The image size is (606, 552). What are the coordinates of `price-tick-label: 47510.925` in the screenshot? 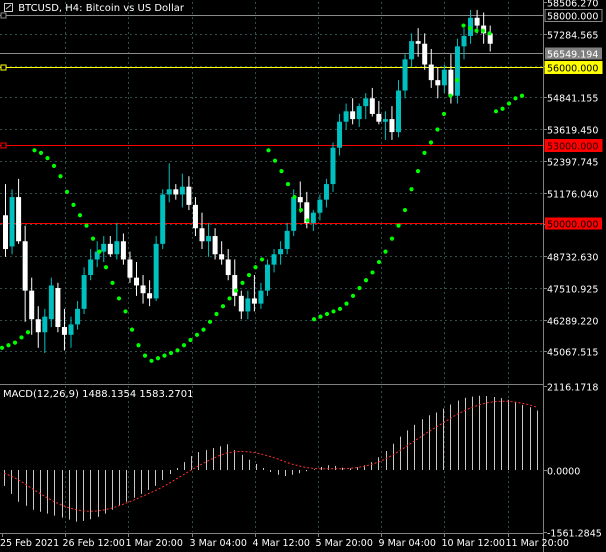 It's located at (572, 290).